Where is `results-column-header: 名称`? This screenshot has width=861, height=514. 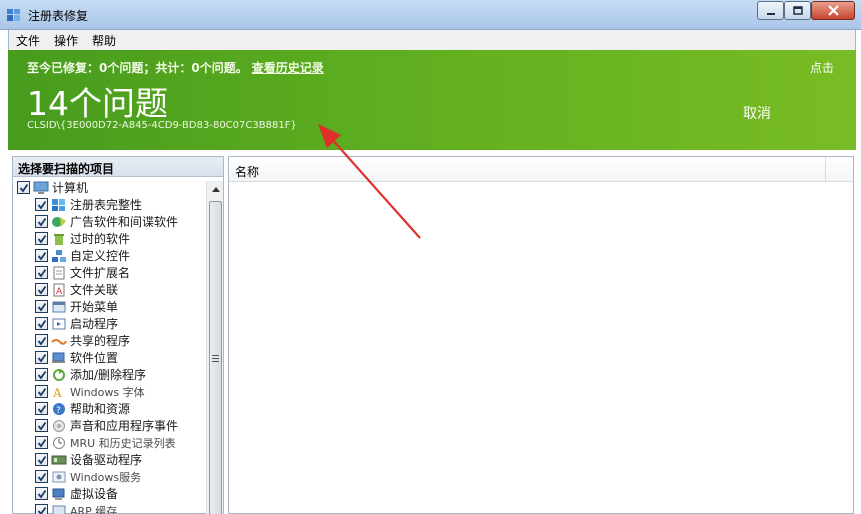 results-column-header: 名称 is located at coordinates (541, 169).